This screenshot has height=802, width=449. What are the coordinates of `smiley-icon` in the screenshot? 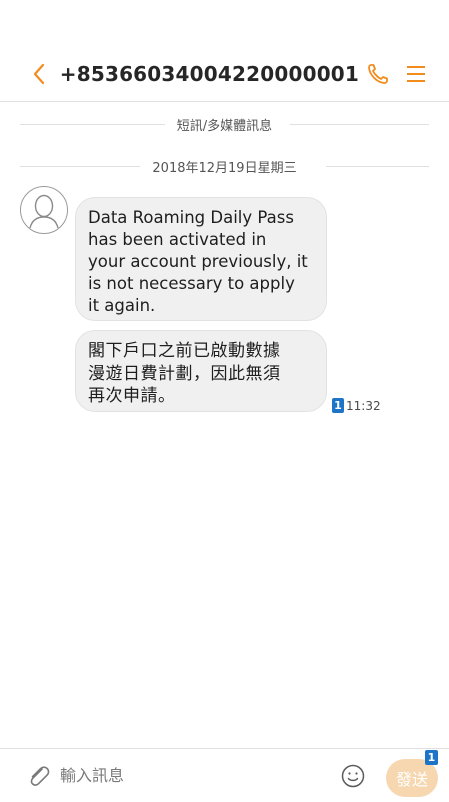 It's located at (353, 775).